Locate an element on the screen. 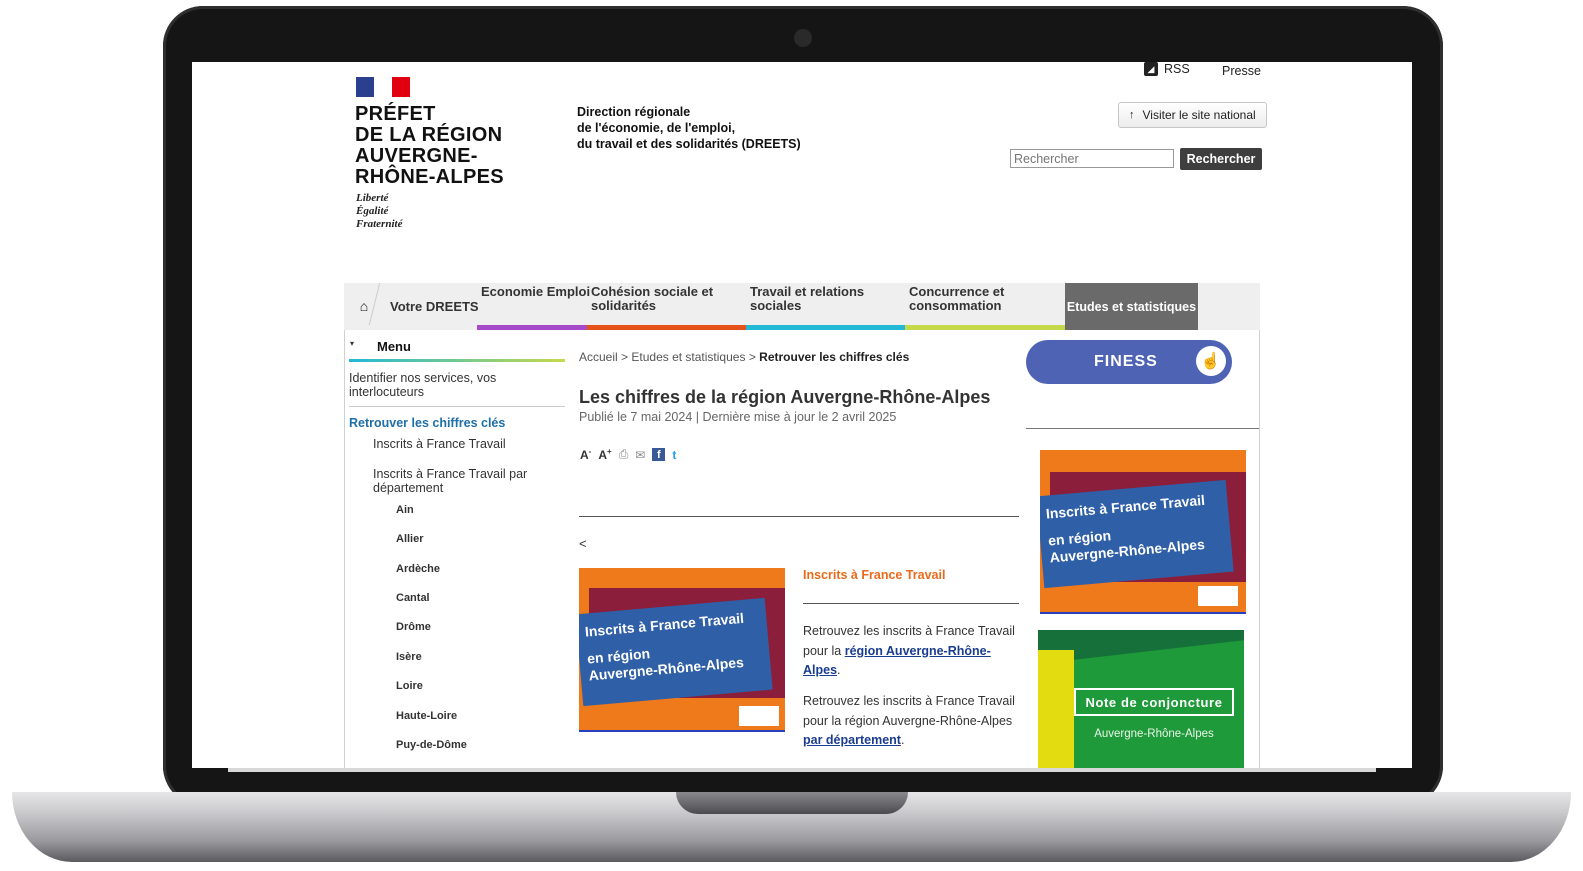 The image size is (1583, 871). visit-national-site-button: ↑ Visiter le site national is located at coordinates (1192, 115).